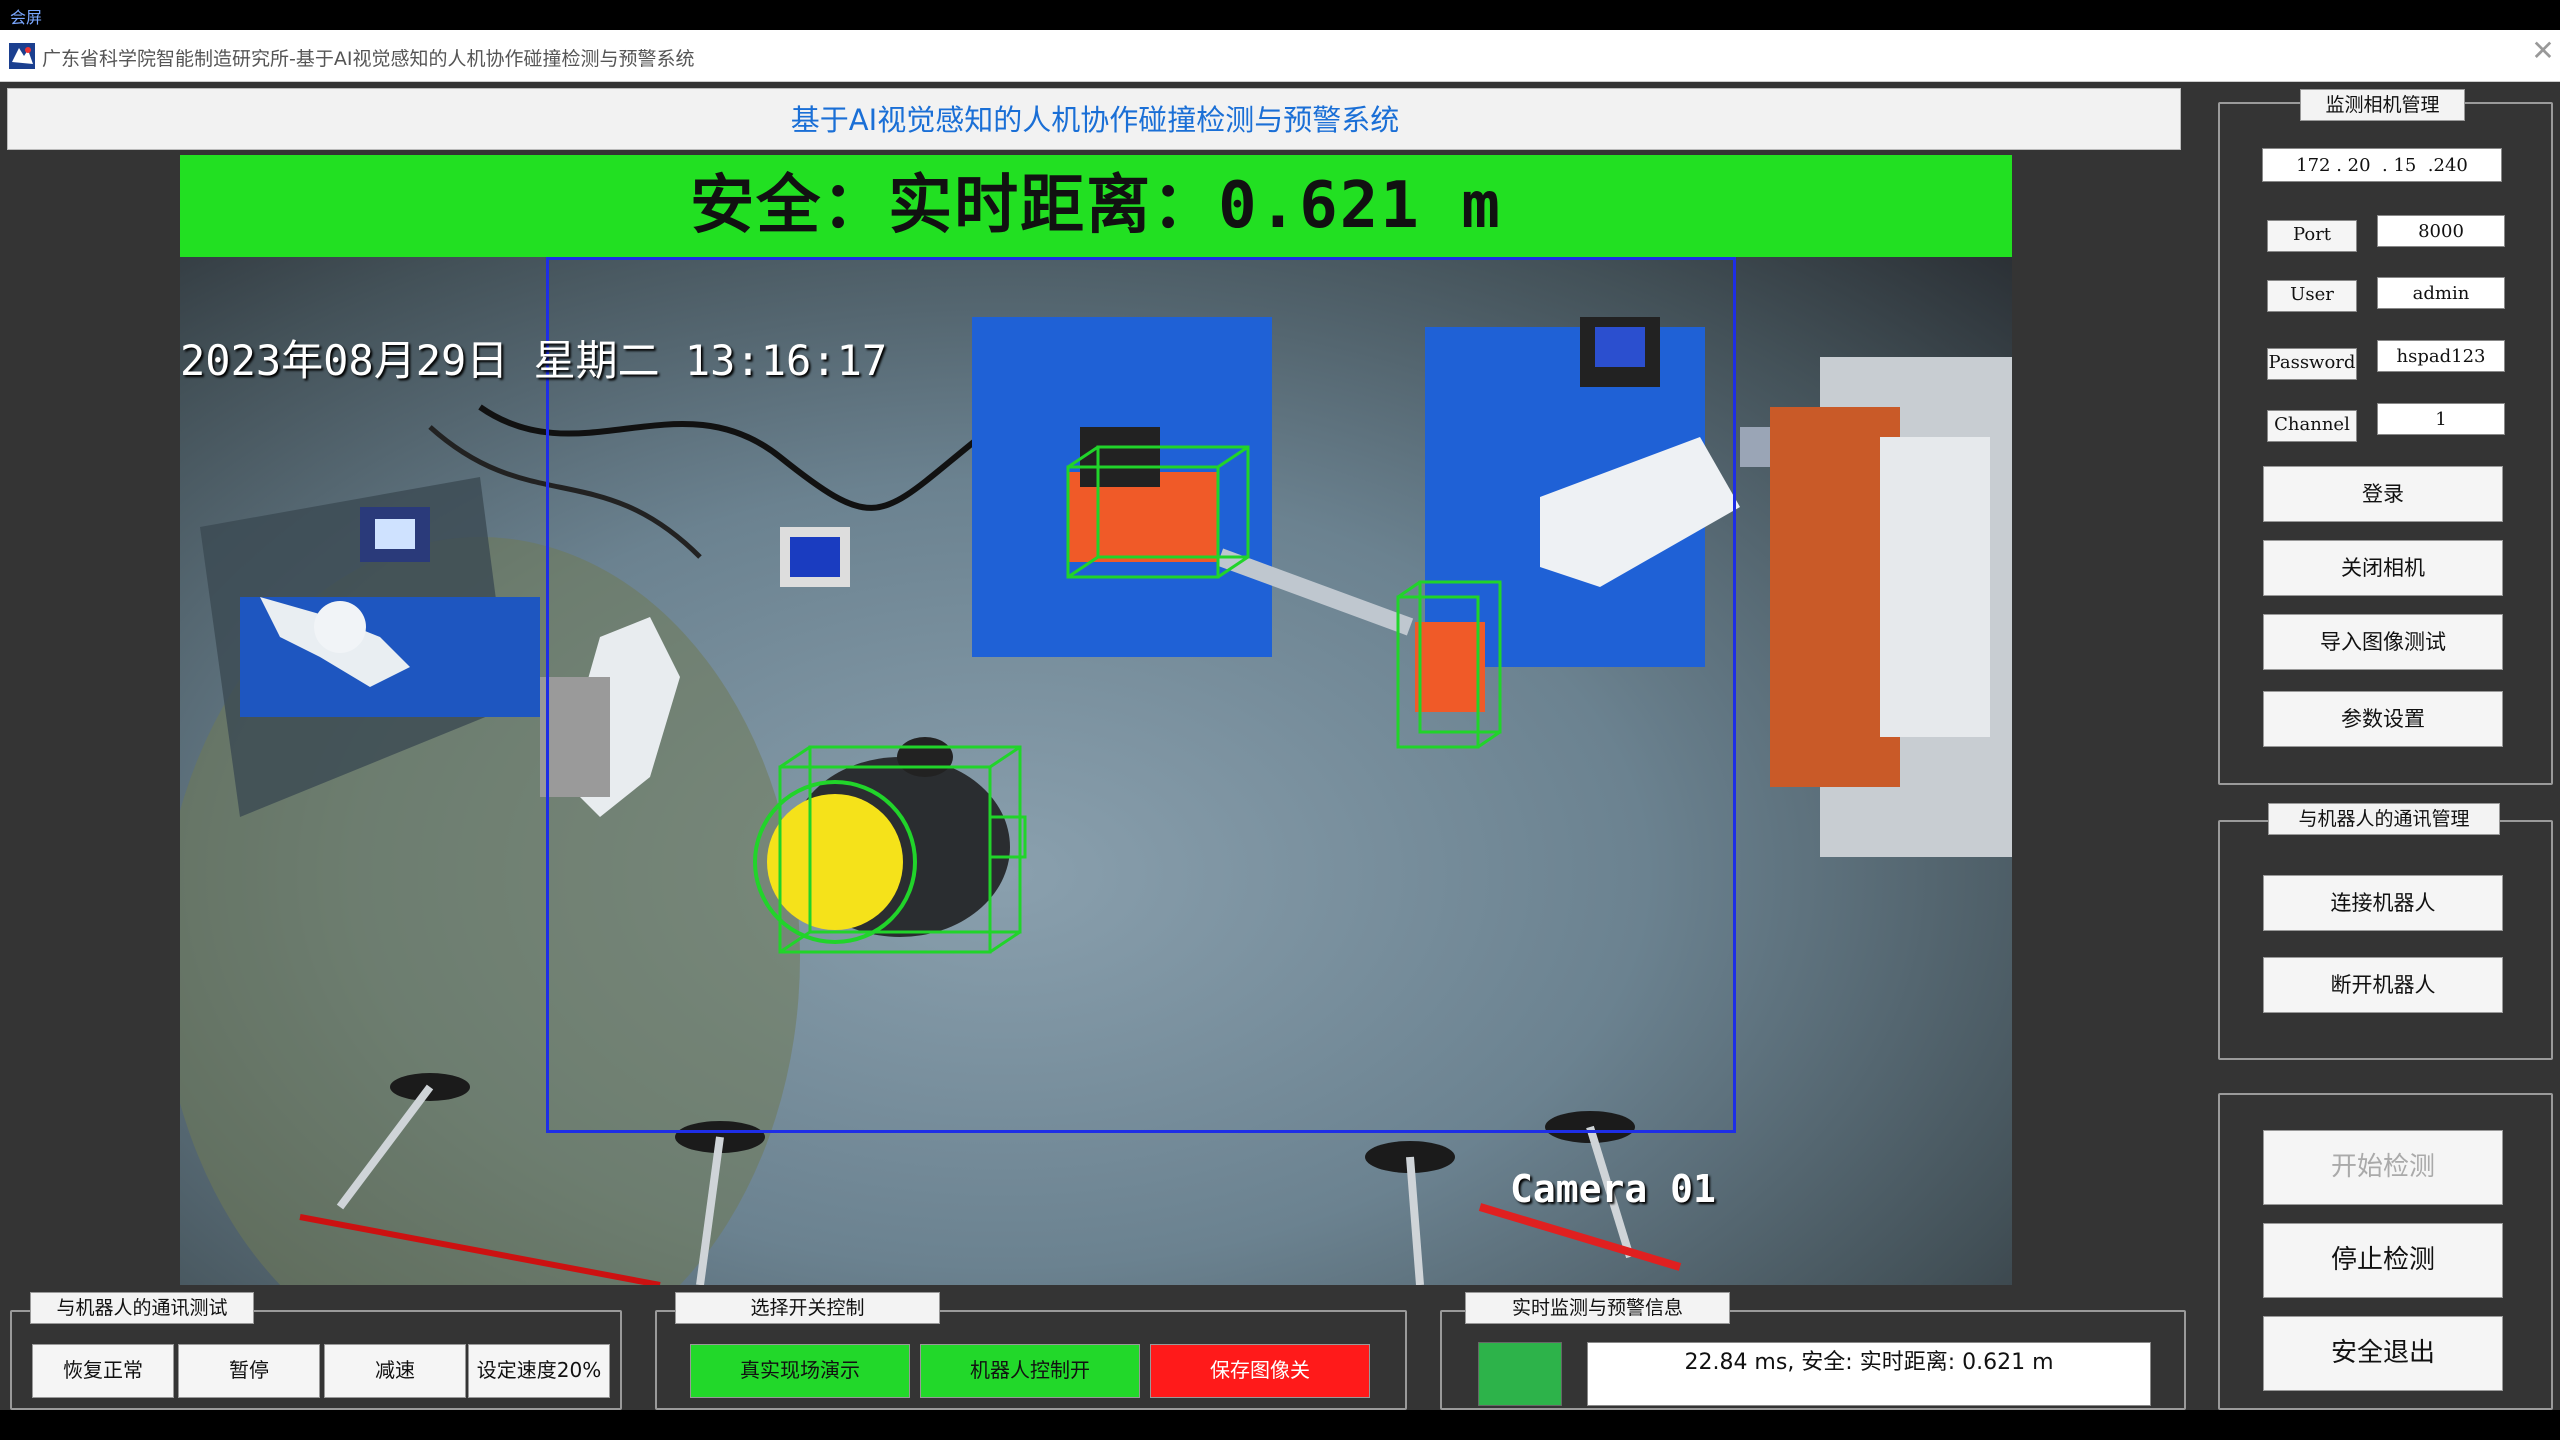 Image resolution: width=2560 pixels, height=1440 pixels. I want to click on status-indicator, so click(1520, 1374).